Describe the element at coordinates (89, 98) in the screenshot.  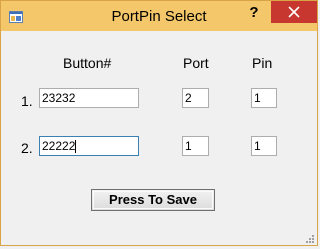
I see `button-number-field-1: 23232` at that location.